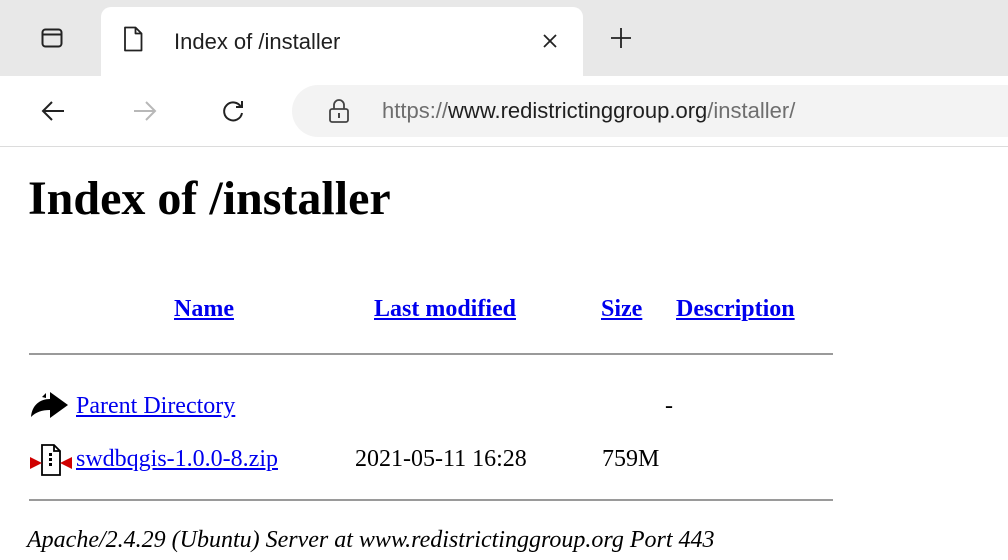 This screenshot has width=1008, height=560. Describe the element at coordinates (177, 459) in the screenshot. I see `file-link: swdbqgis-1.0.0-8.zip` at that location.